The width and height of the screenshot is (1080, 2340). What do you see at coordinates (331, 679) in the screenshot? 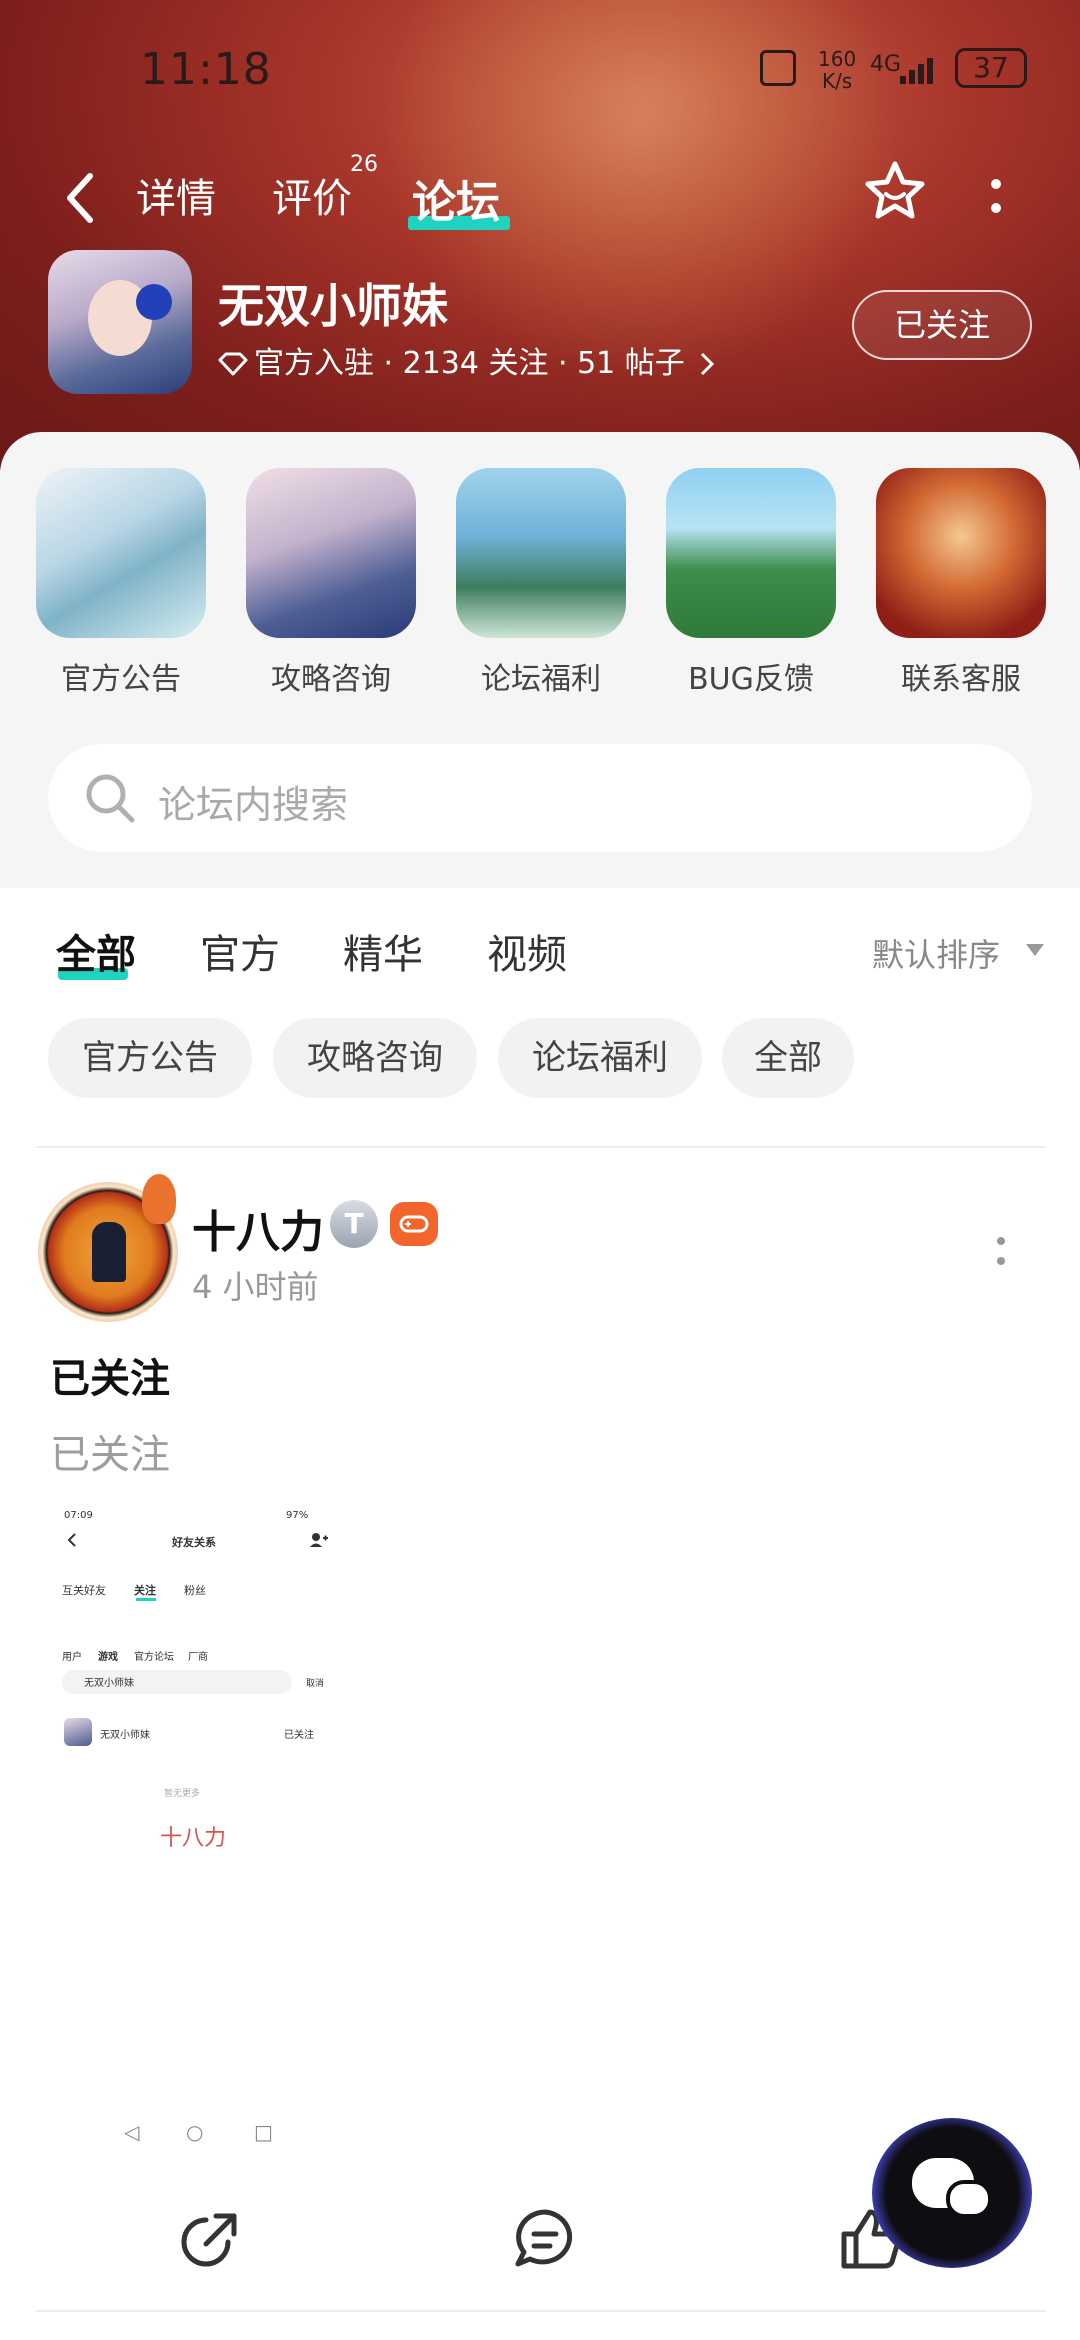
I see `category-label: 攻略咨询` at bounding box center [331, 679].